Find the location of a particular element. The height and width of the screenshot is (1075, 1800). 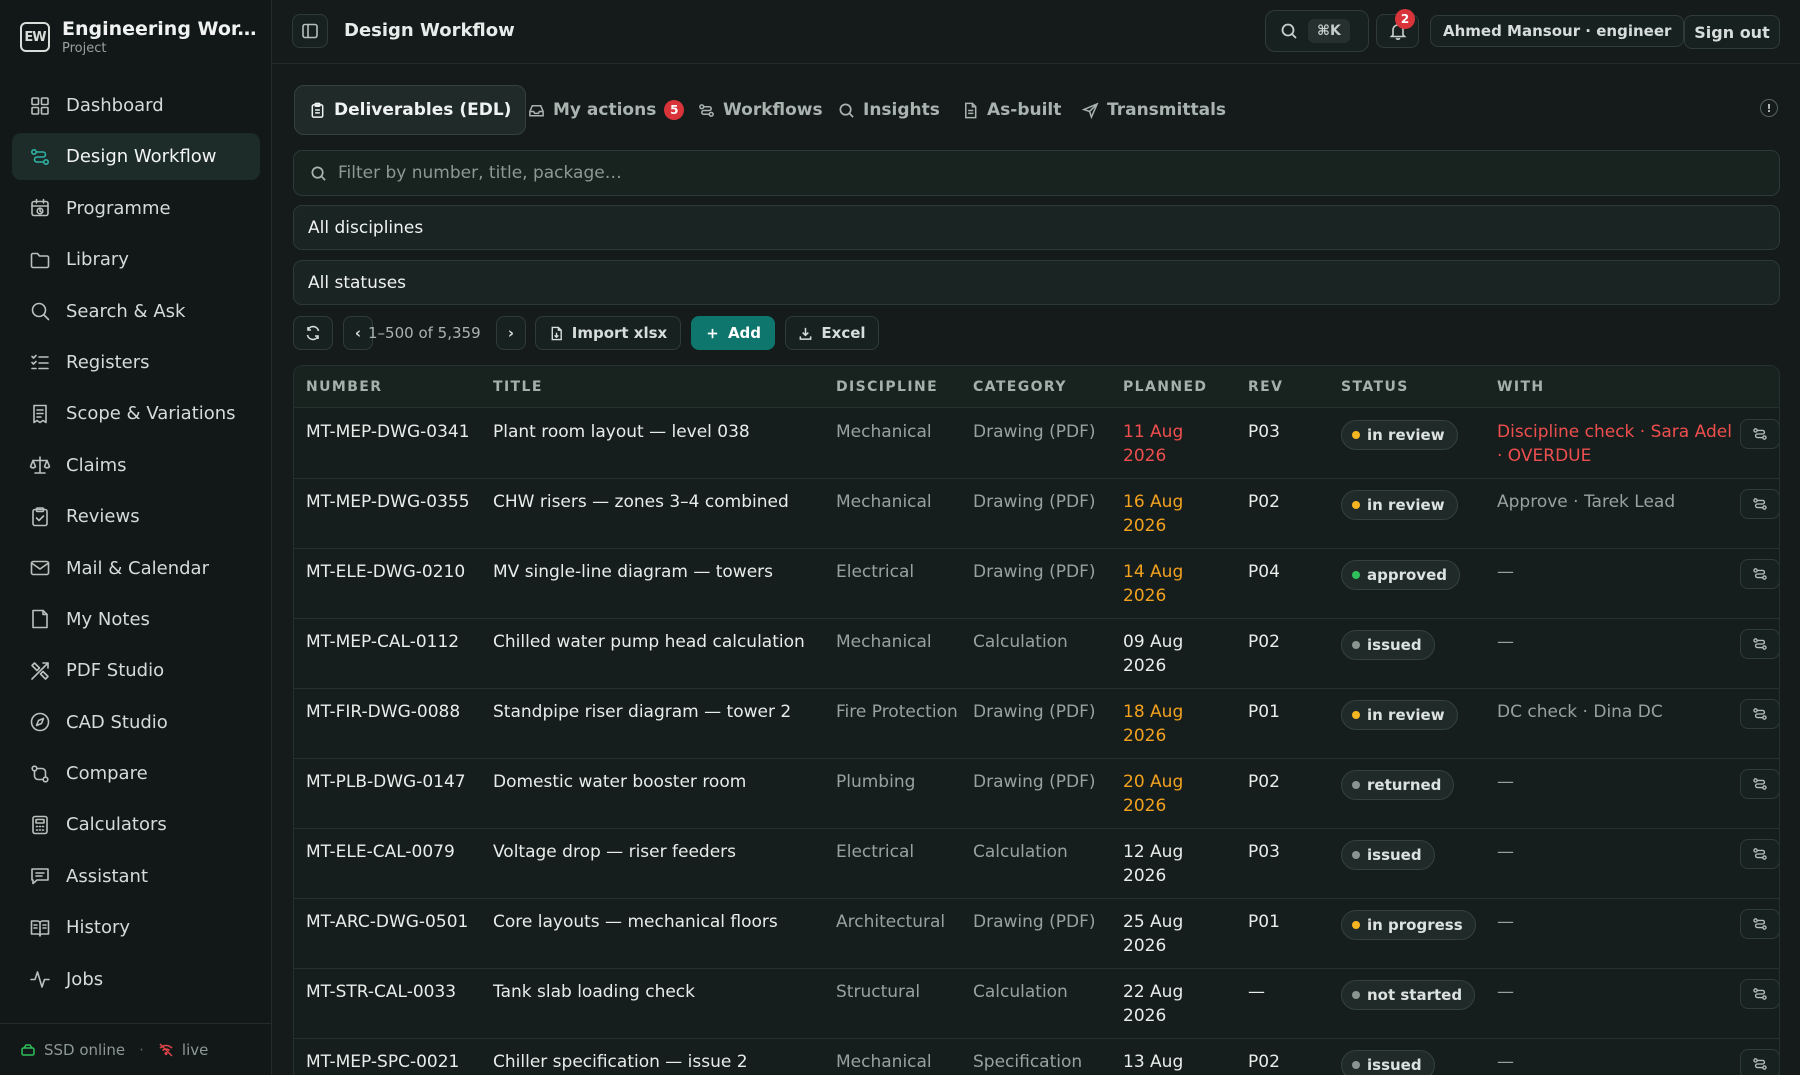

discipline-select: All disciplines is located at coordinates (1036, 227).